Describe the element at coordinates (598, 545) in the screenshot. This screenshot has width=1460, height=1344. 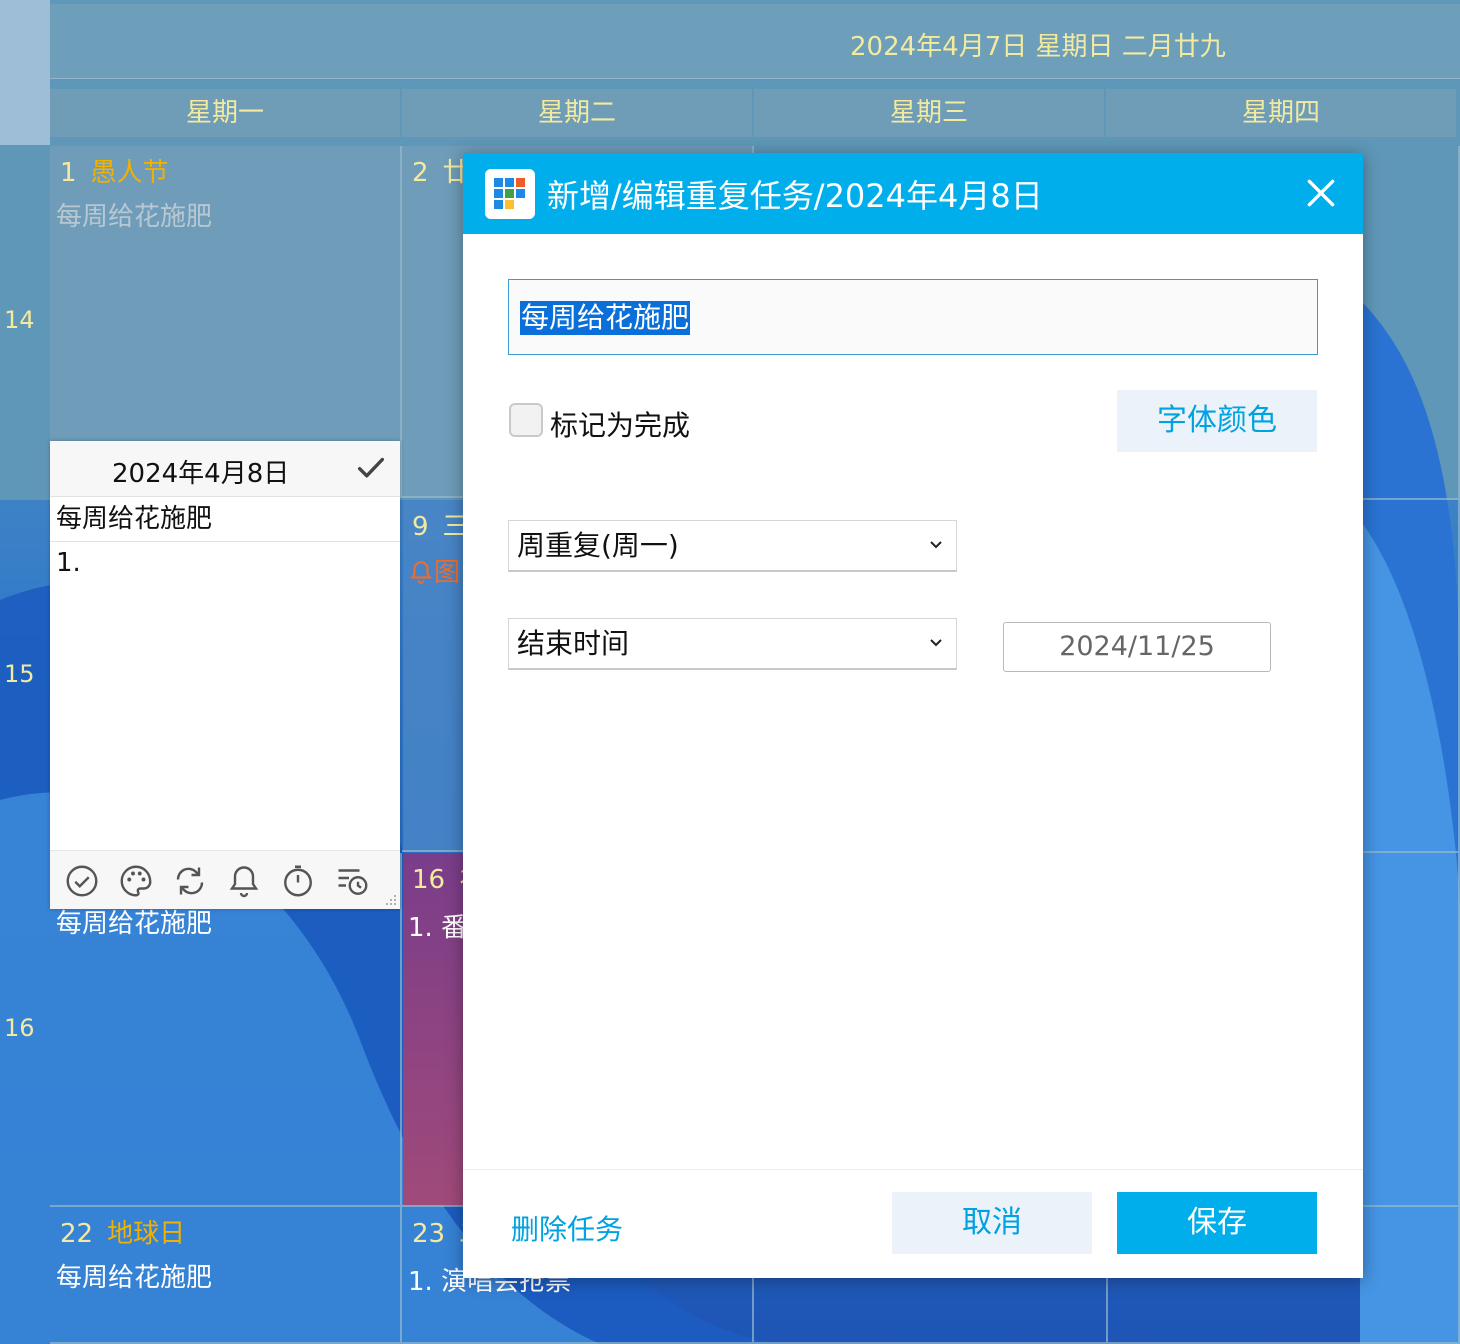
I see `repeat-type-value: 周重复(周一)` at that location.